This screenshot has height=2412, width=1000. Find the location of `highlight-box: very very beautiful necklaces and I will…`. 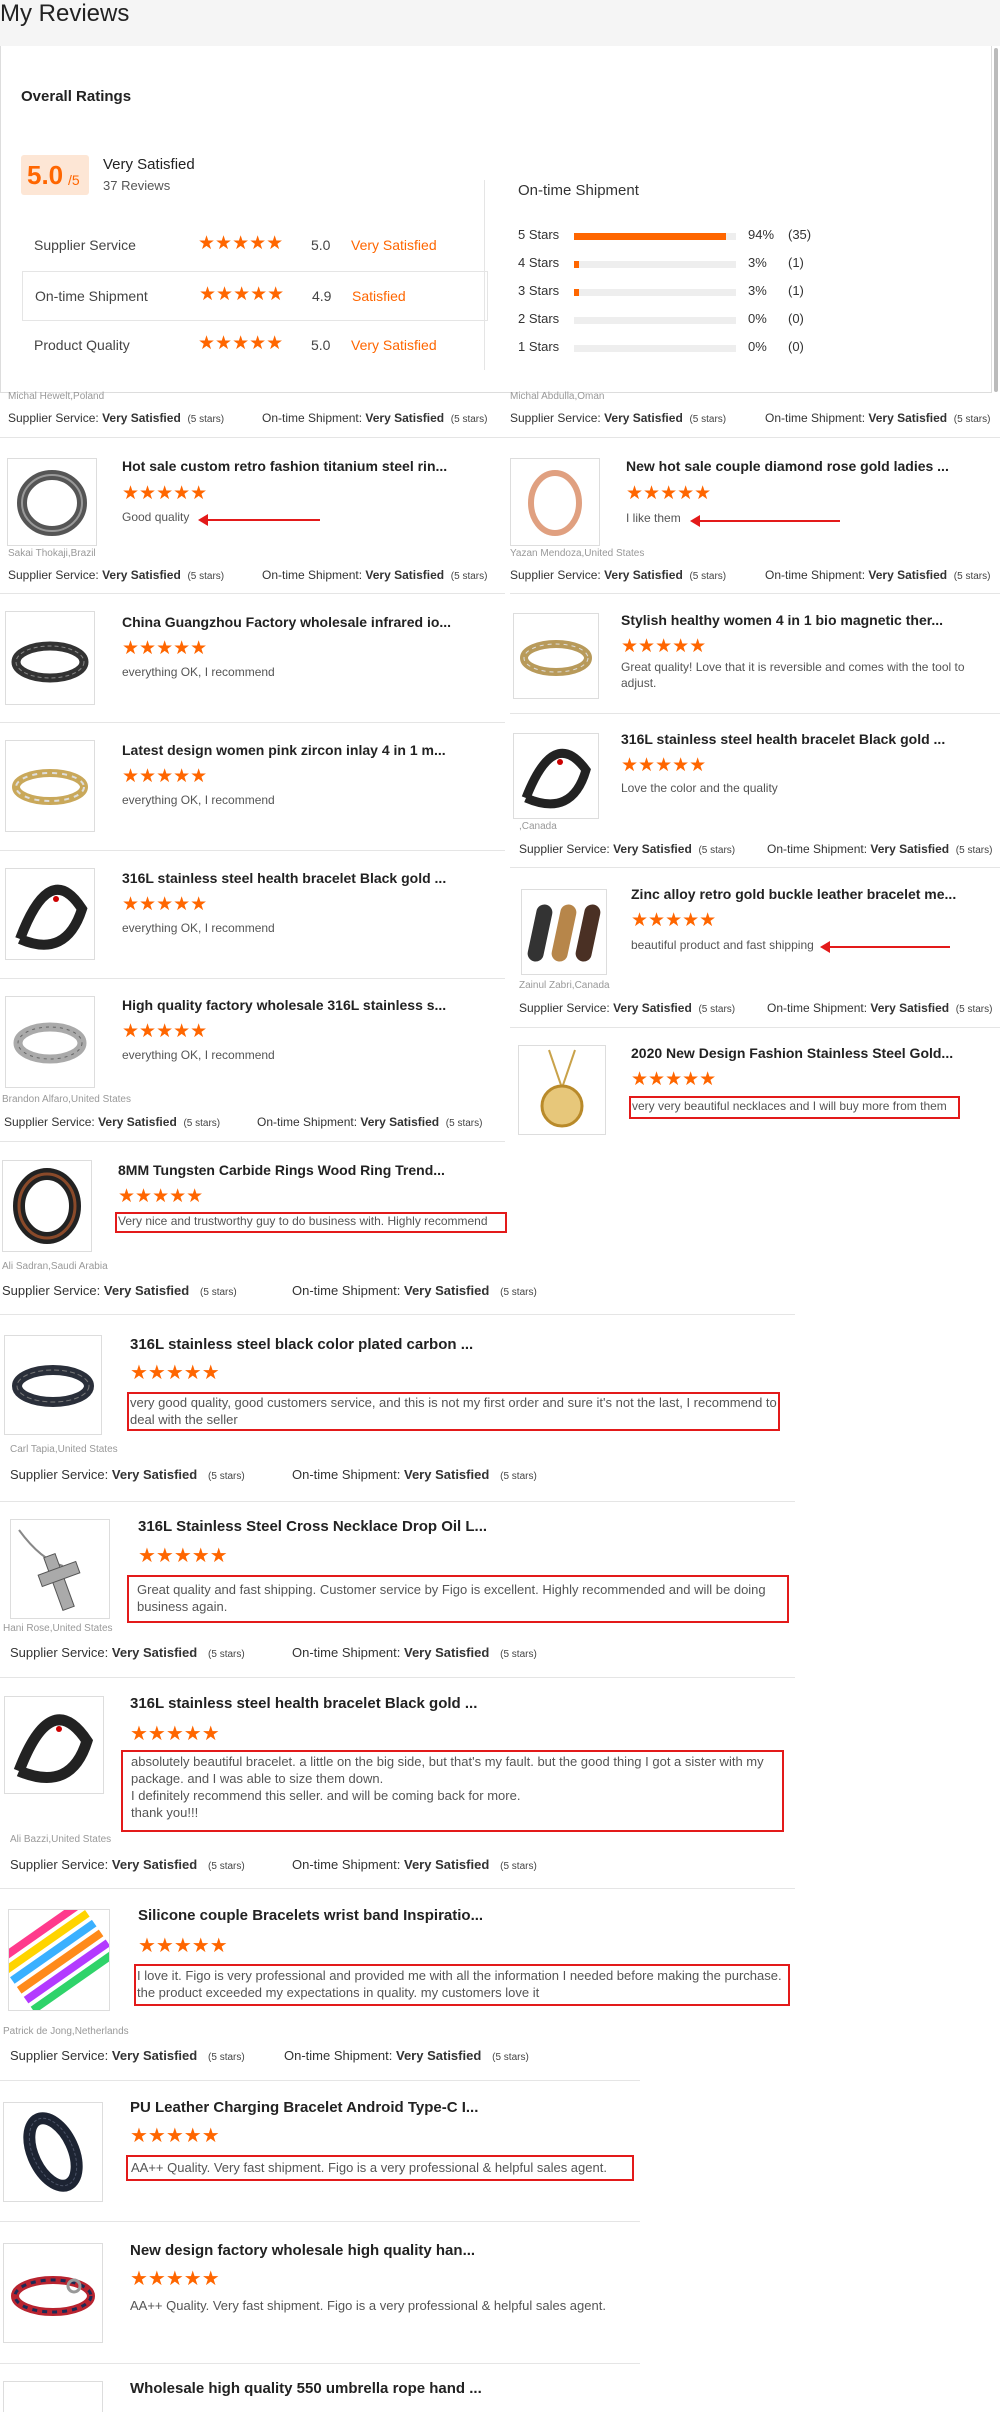

highlight-box: very very beautiful necklaces and I will… is located at coordinates (794, 1107).